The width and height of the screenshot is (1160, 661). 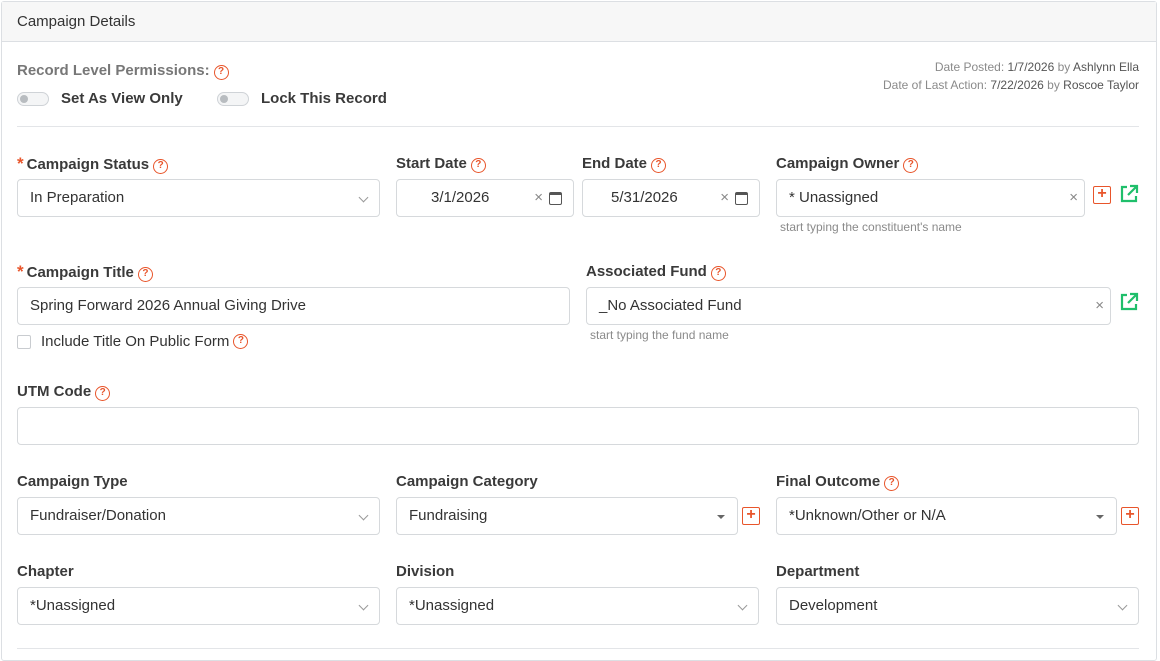 I want to click on campaign-owner-label: Campaign Owner?, so click(x=847, y=164).